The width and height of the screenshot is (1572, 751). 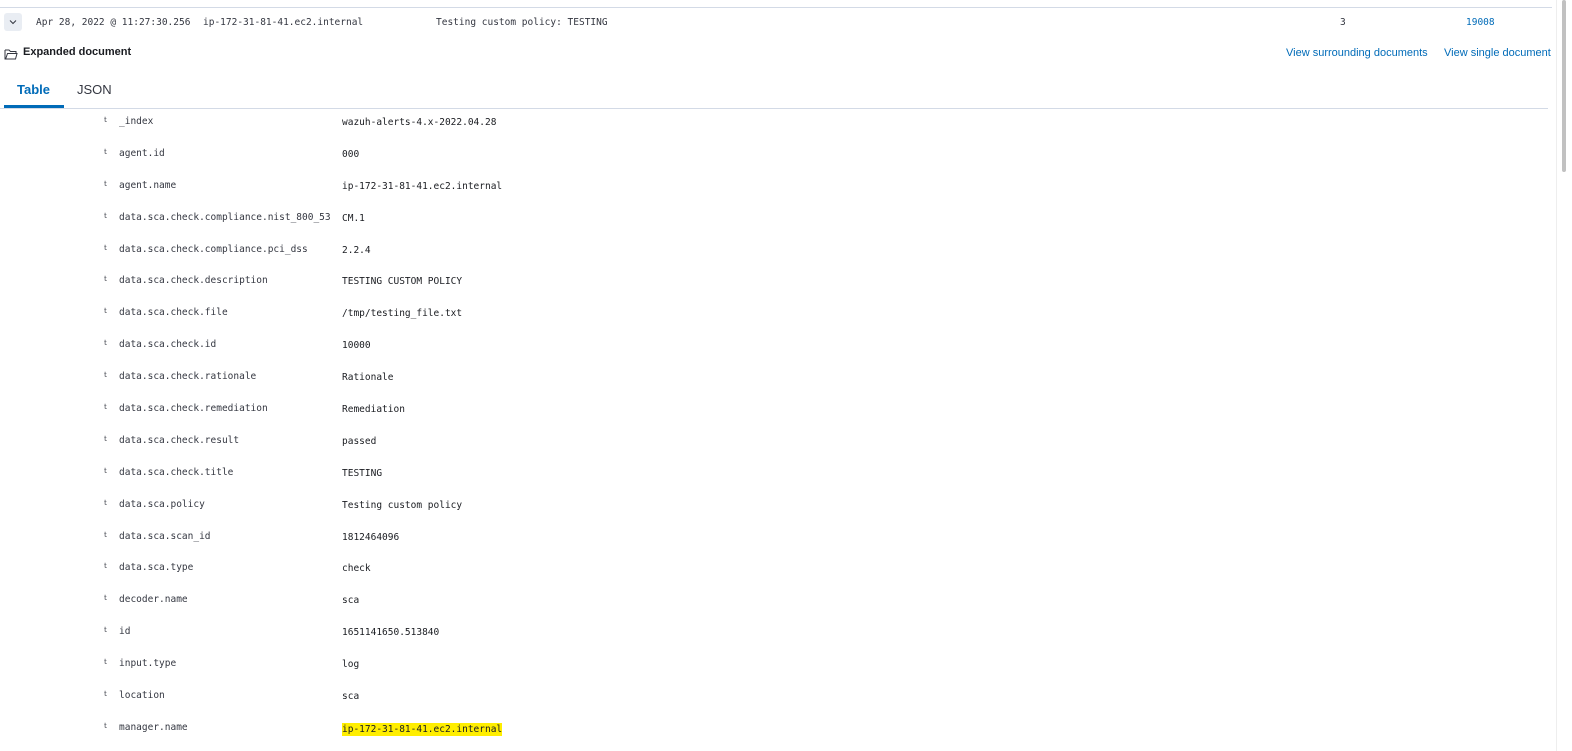 I want to click on field-value: 1812464096, so click(x=371, y=537).